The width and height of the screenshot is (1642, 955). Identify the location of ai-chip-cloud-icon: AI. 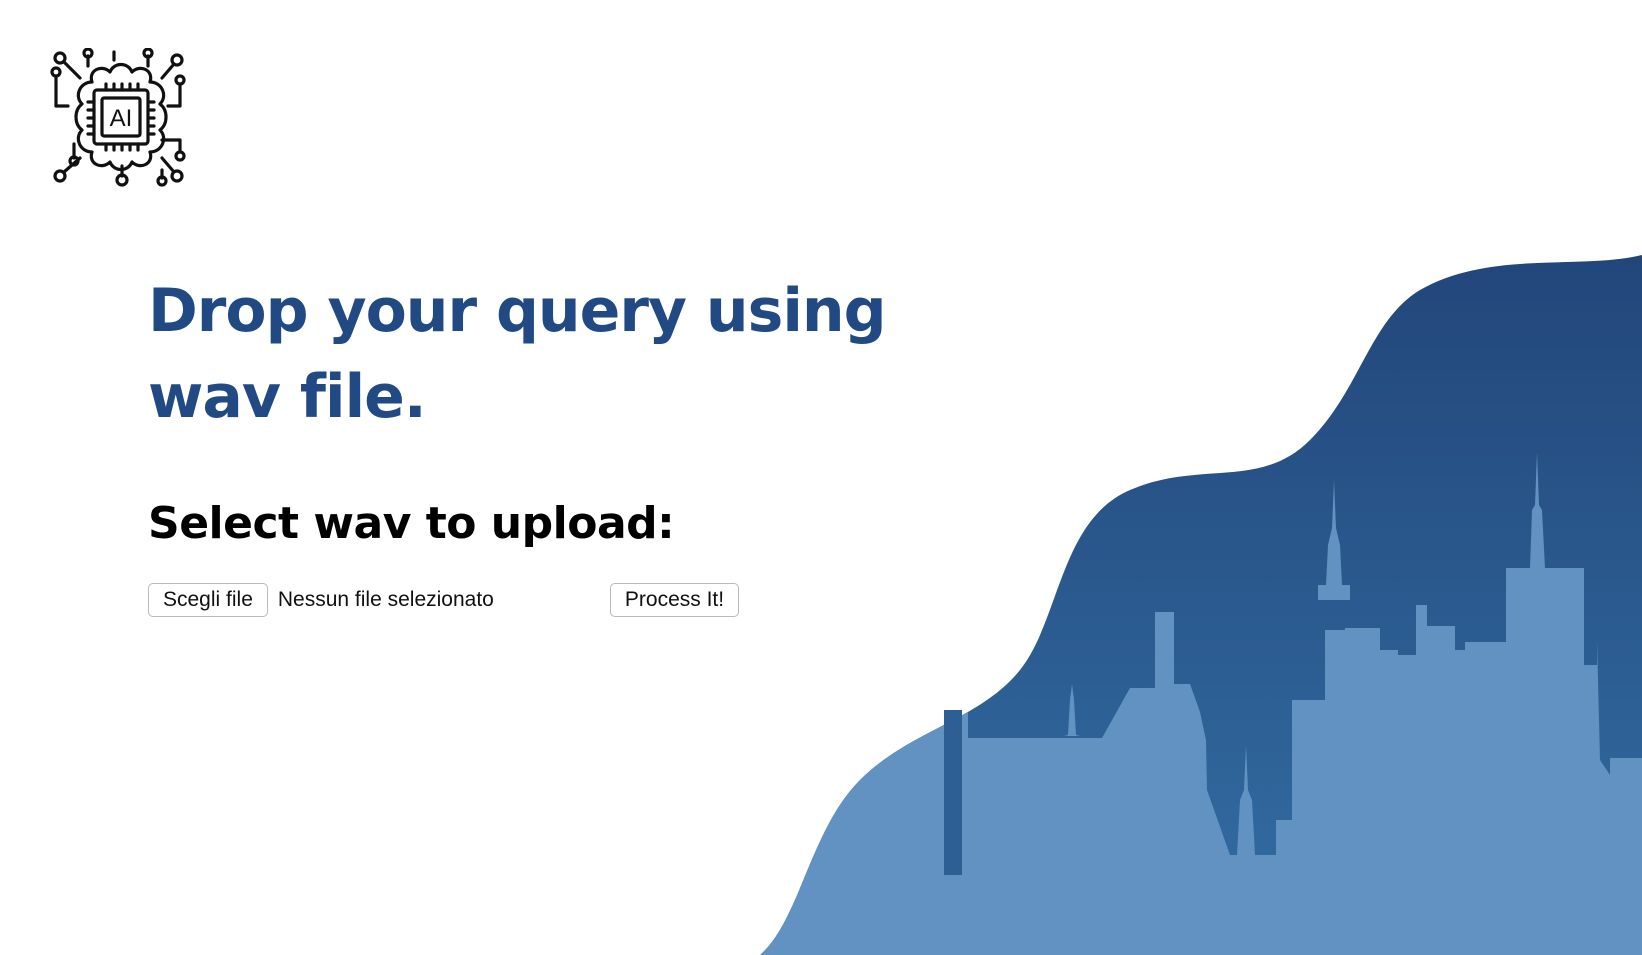
(118, 117).